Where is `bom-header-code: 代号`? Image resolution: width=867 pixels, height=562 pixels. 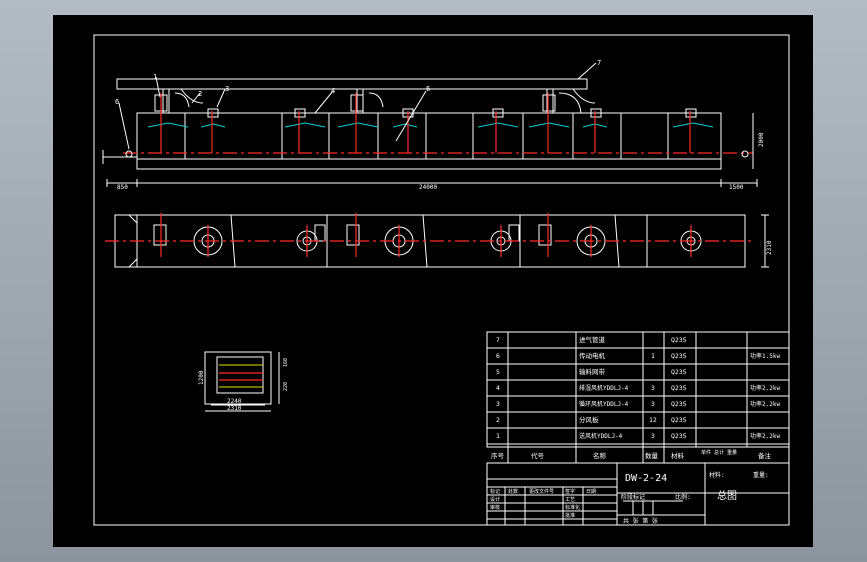 bom-header-code: 代号 is located at coordinates (538, 455).